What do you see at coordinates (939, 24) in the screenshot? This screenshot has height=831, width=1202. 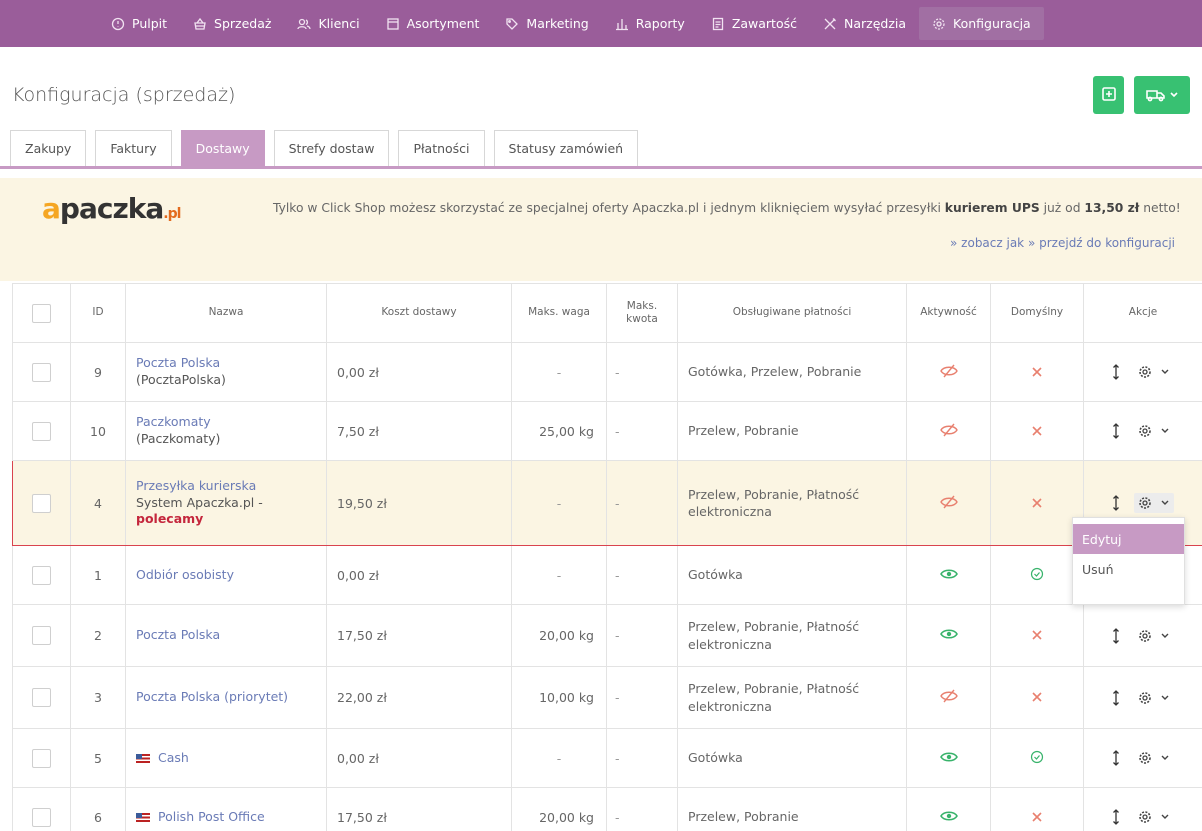 I see `gear-icon` at bounding box center [939, 24].